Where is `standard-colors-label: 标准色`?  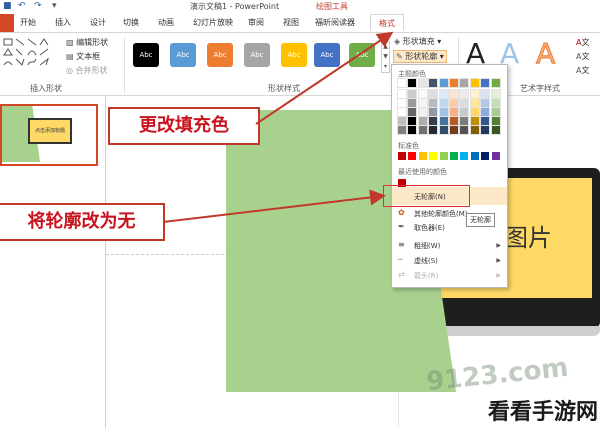
standard-colors-label: 标准色 is located at coordinates (408, 146).